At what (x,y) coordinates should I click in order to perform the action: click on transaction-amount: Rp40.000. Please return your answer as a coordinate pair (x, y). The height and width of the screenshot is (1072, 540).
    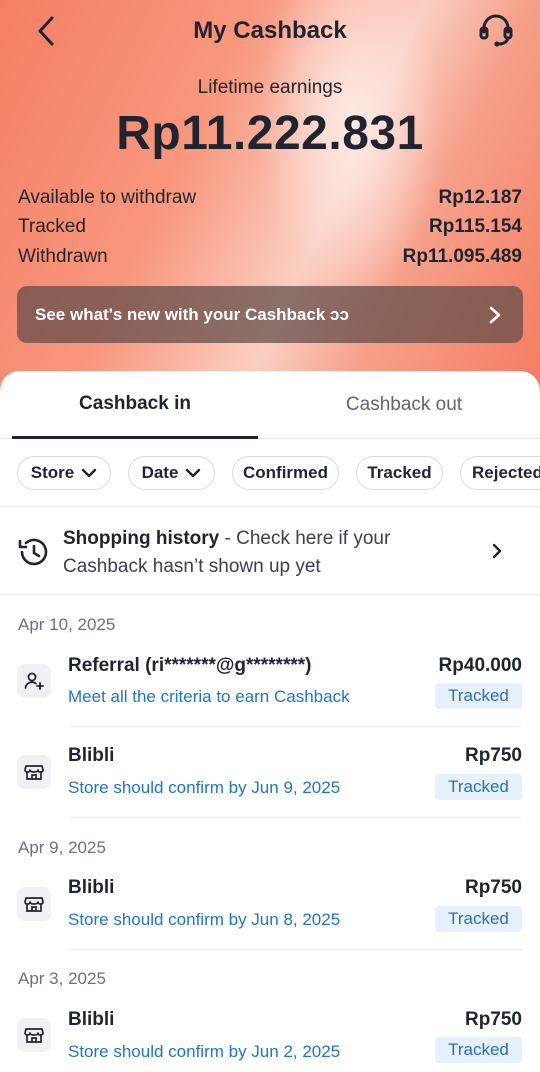
    Looking at the image, I should click on (480, 665).